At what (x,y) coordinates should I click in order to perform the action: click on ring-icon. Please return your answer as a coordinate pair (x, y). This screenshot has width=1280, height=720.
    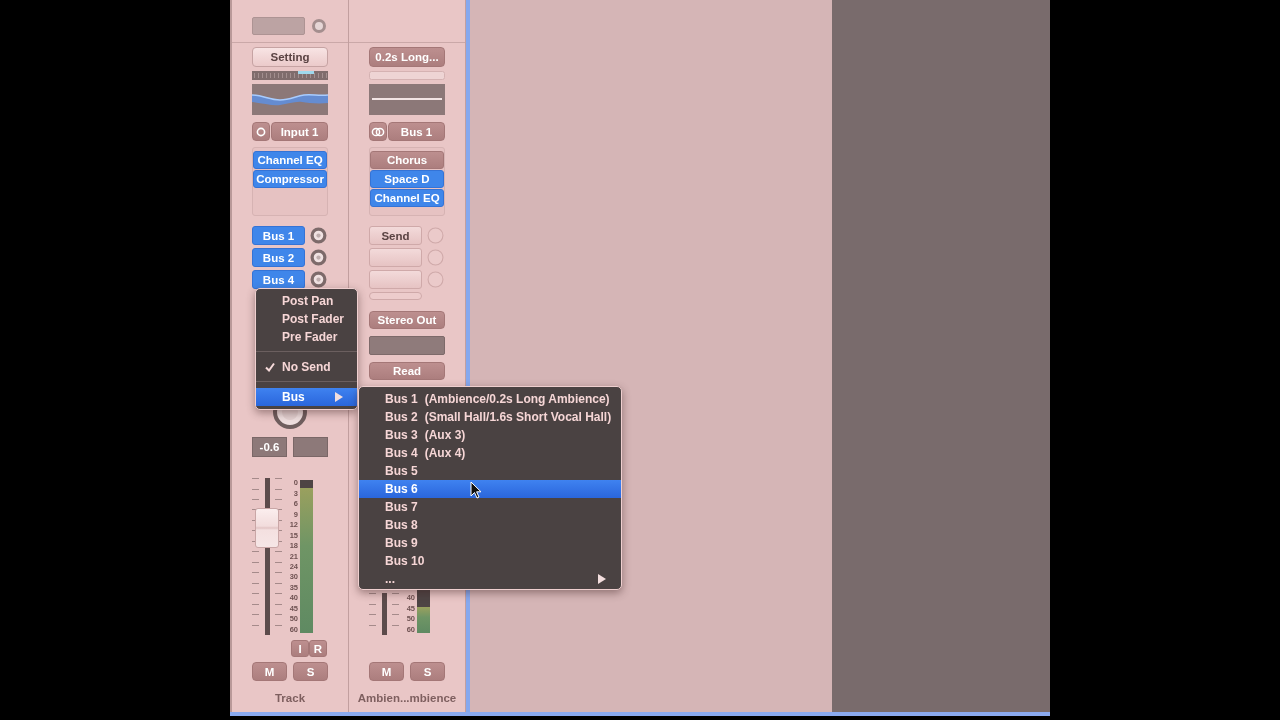
    Looking at the image, I should click on (319, 25).